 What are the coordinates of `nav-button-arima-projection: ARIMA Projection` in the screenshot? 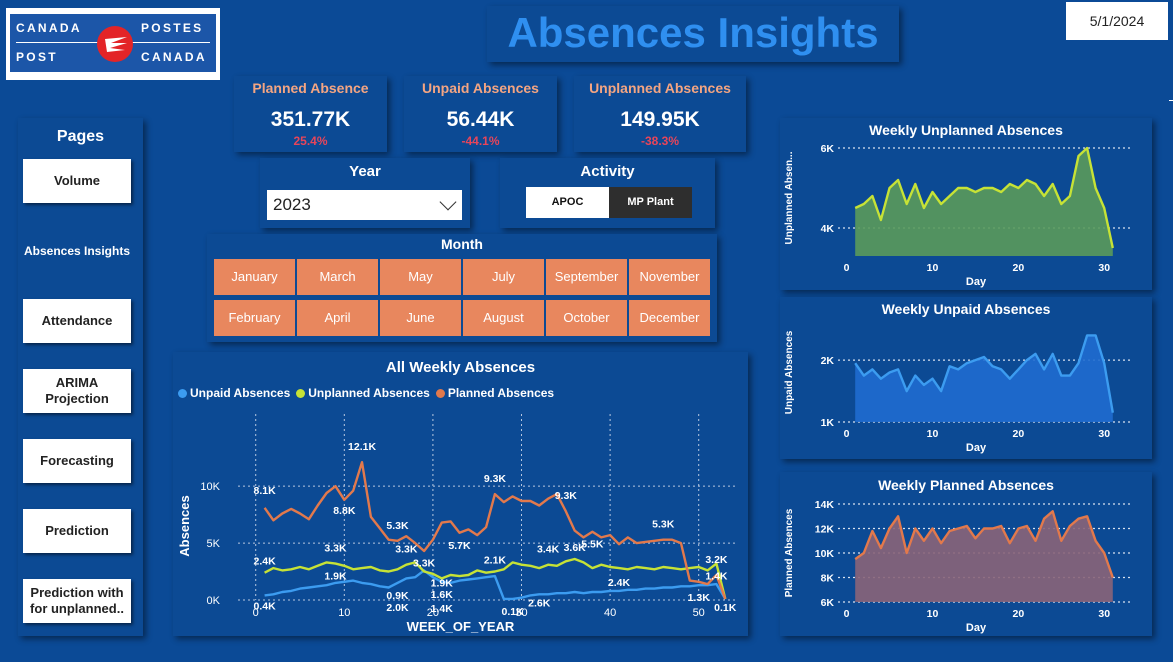 It's located at (77, 391).